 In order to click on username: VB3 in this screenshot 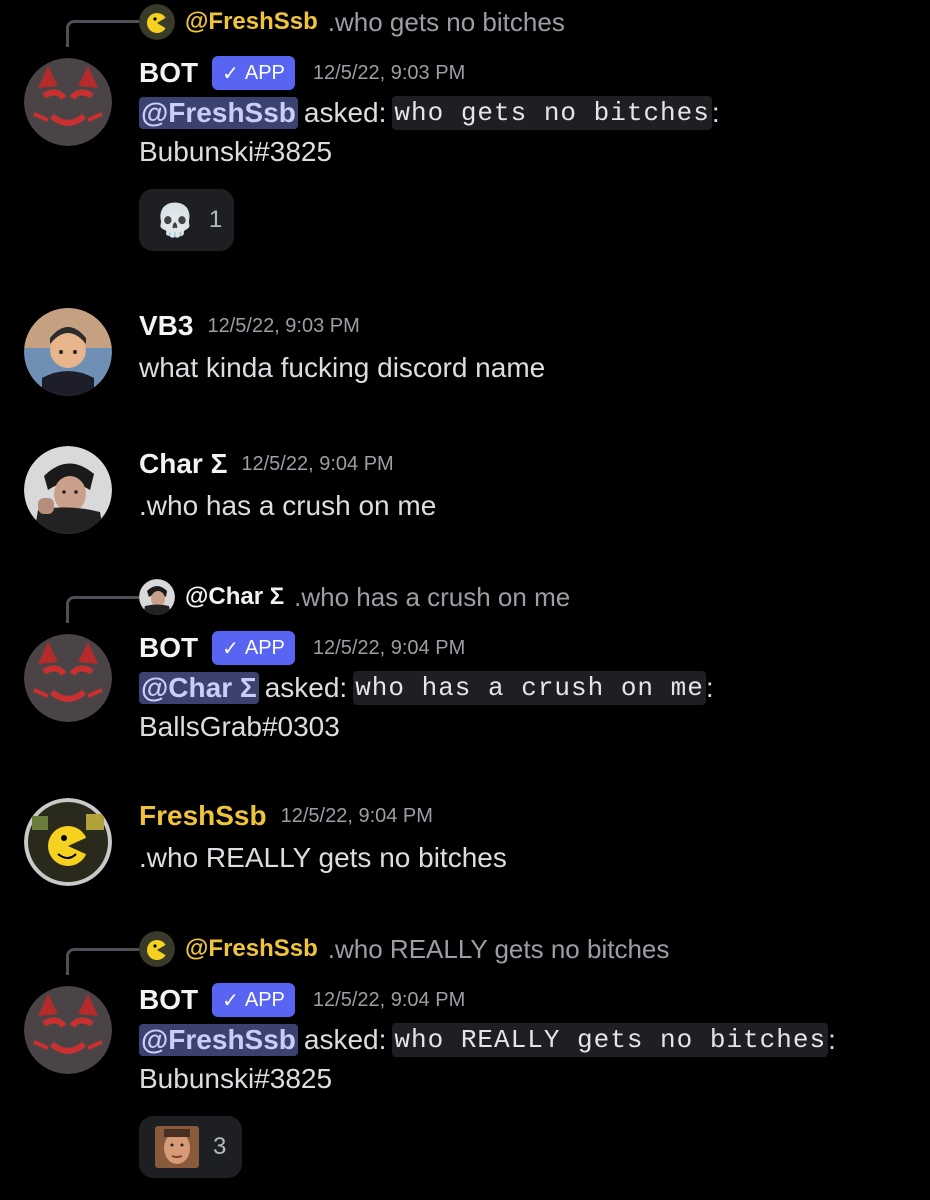, I will do `click(166, 326)`.